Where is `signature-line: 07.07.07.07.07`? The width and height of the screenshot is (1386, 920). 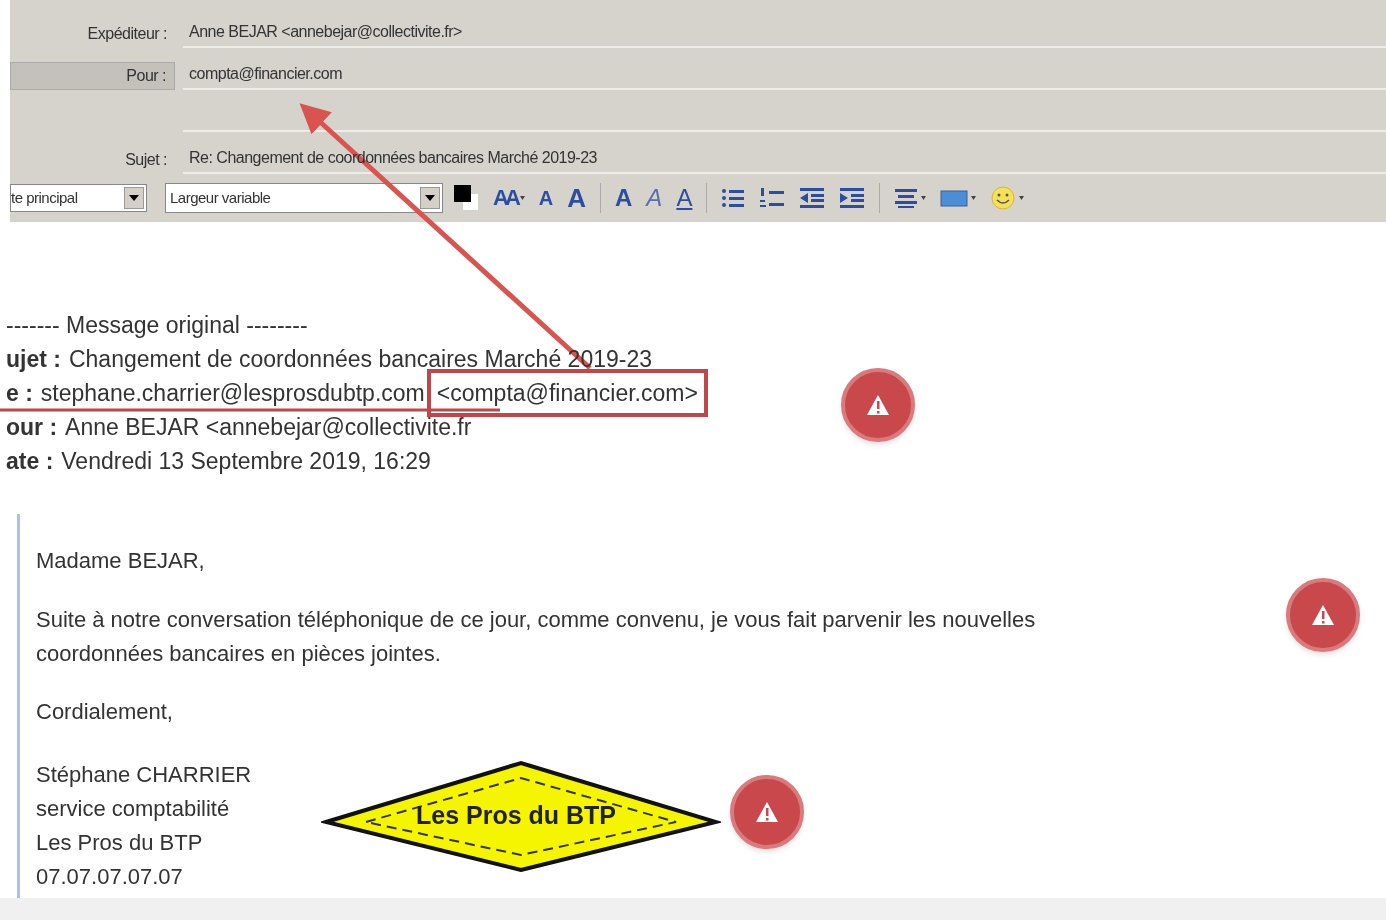
signature-line: 07.07.07.07.07 is located at coordinates (110, 877).